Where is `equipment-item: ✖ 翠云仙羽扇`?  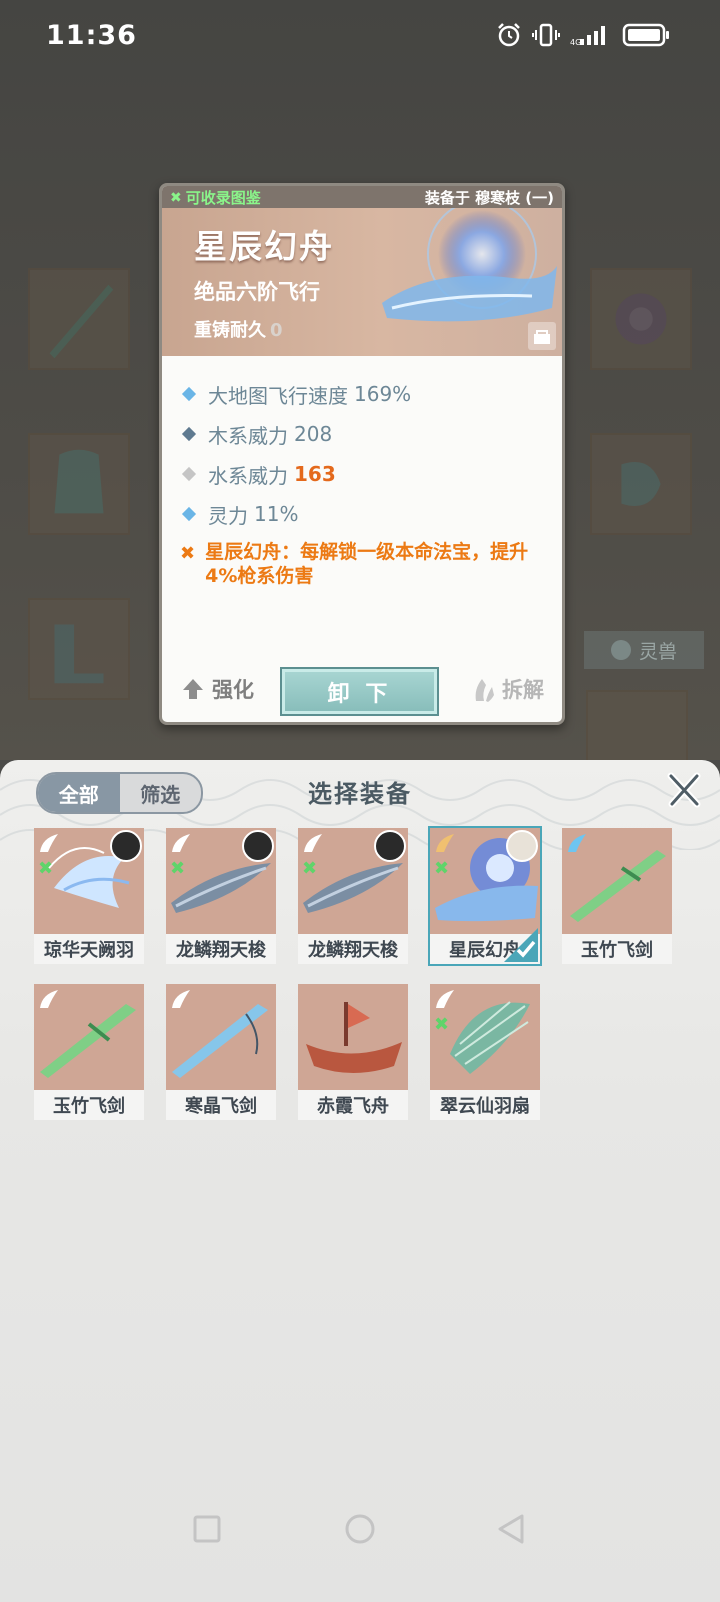 equipment-item: ✖ 翠云仙羽扇 is located at coordinates (485, 1052).